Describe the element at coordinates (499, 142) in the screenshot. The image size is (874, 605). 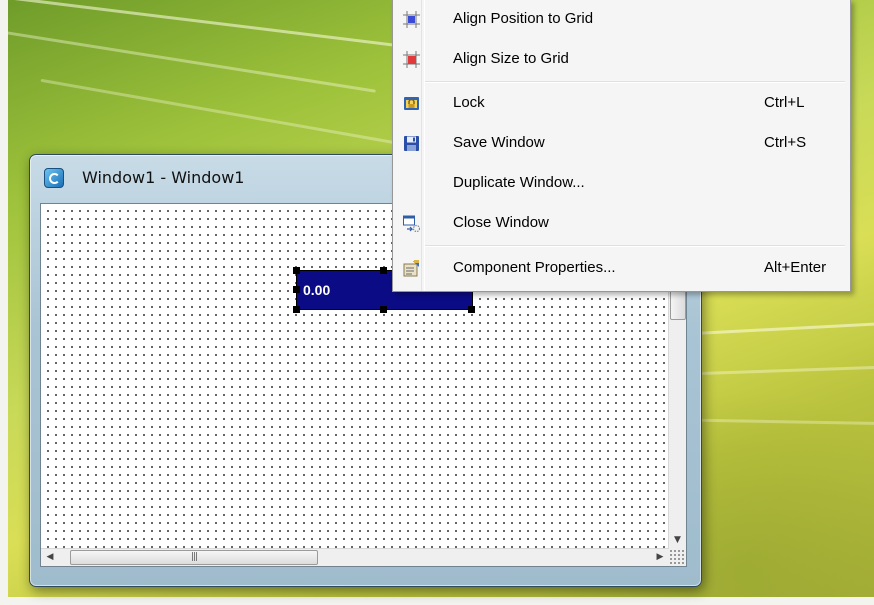
I see `menu-item-label: Save Window` at that location.